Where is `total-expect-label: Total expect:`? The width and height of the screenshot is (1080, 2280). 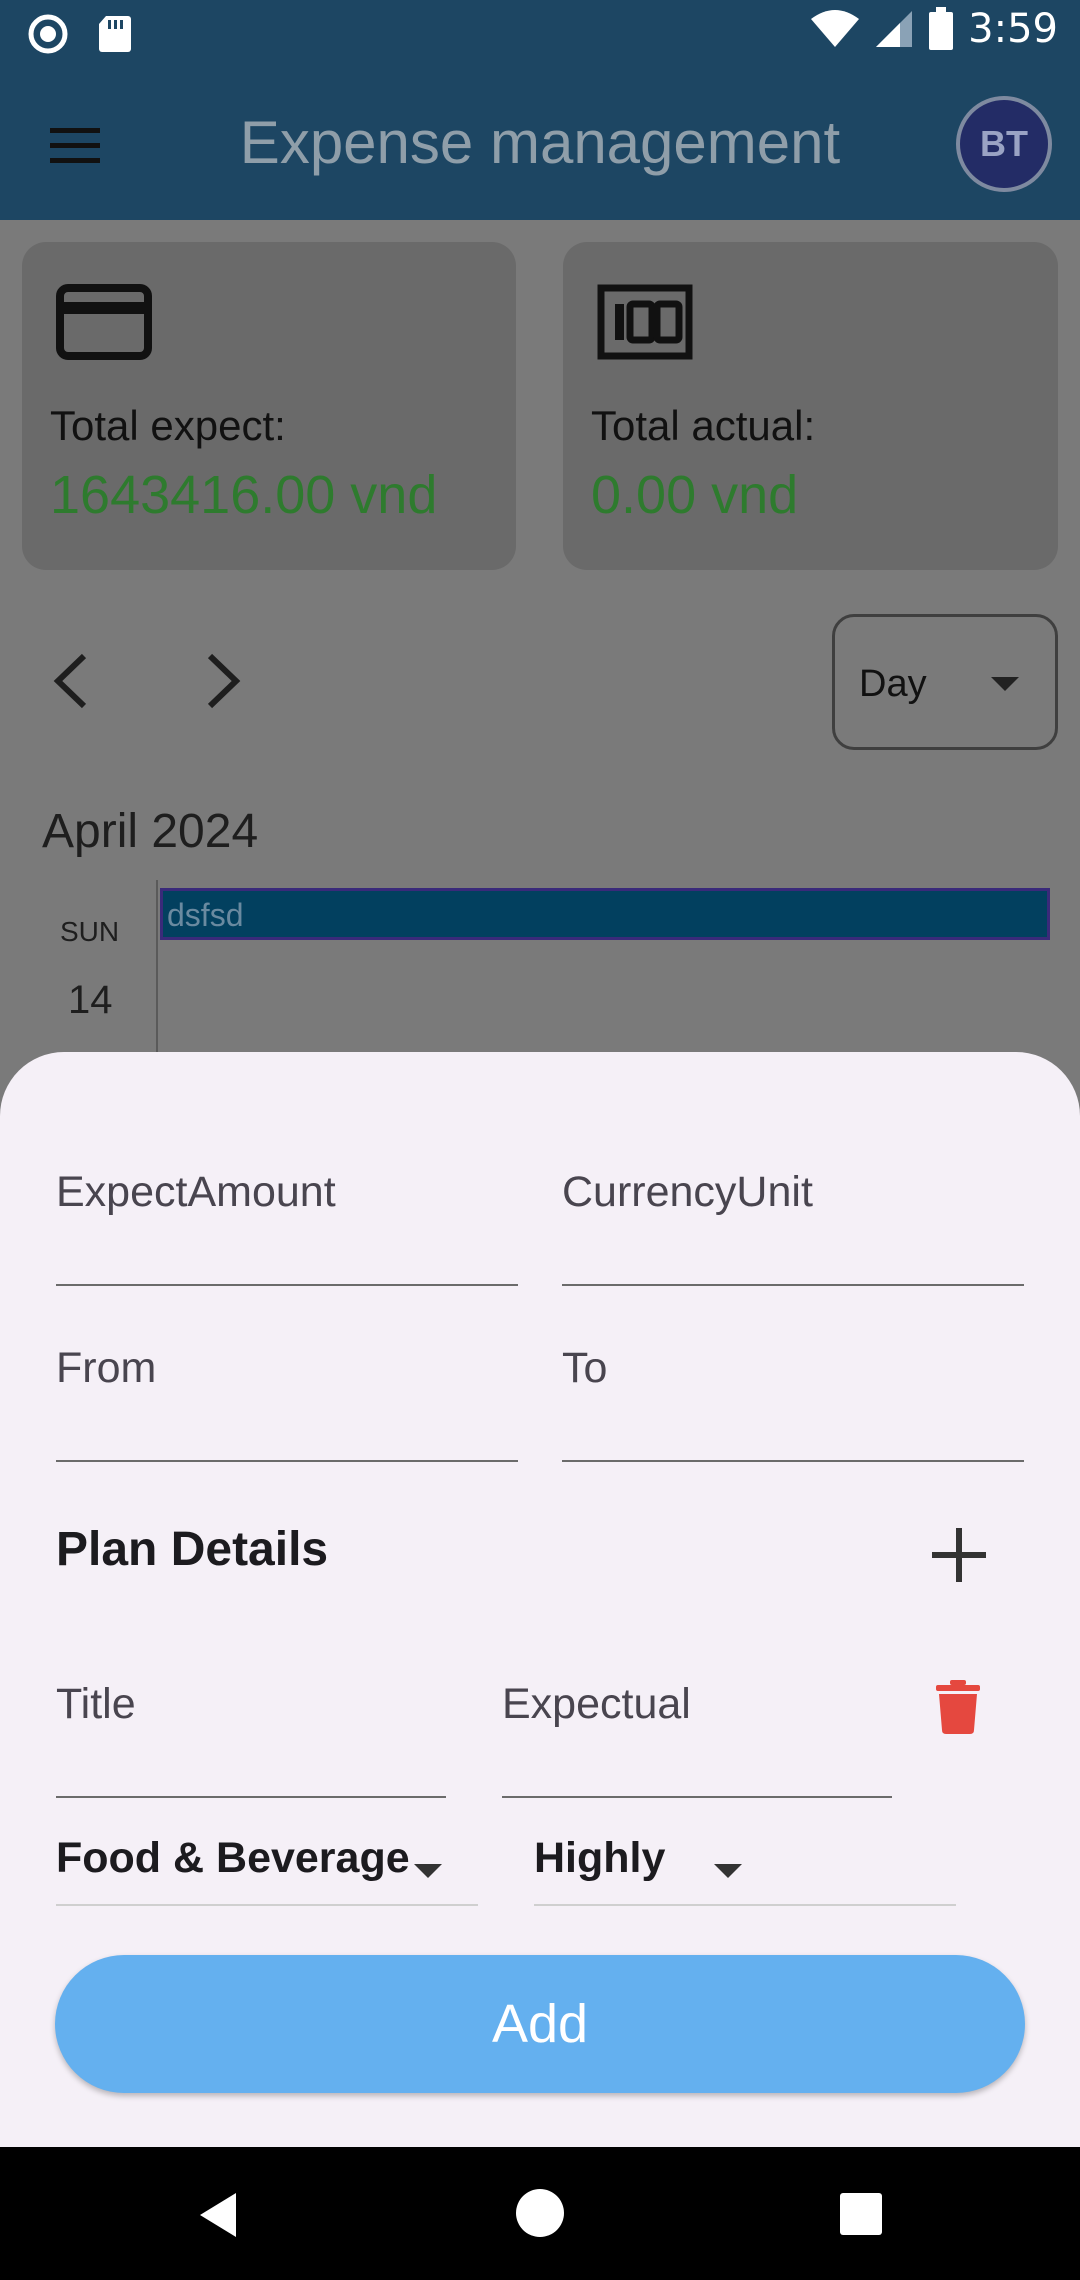 total-expect-label: Total expect: is located at coordinates (168, 425).